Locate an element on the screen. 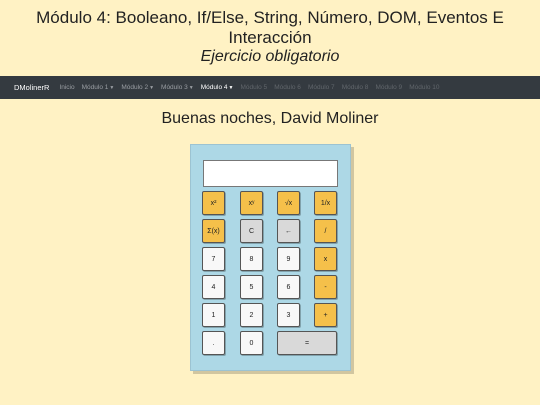 The width and height of the screenshot is (540, 405). page-subtitle: Ejercicio obligatorio is located at coordinates (270, 56).